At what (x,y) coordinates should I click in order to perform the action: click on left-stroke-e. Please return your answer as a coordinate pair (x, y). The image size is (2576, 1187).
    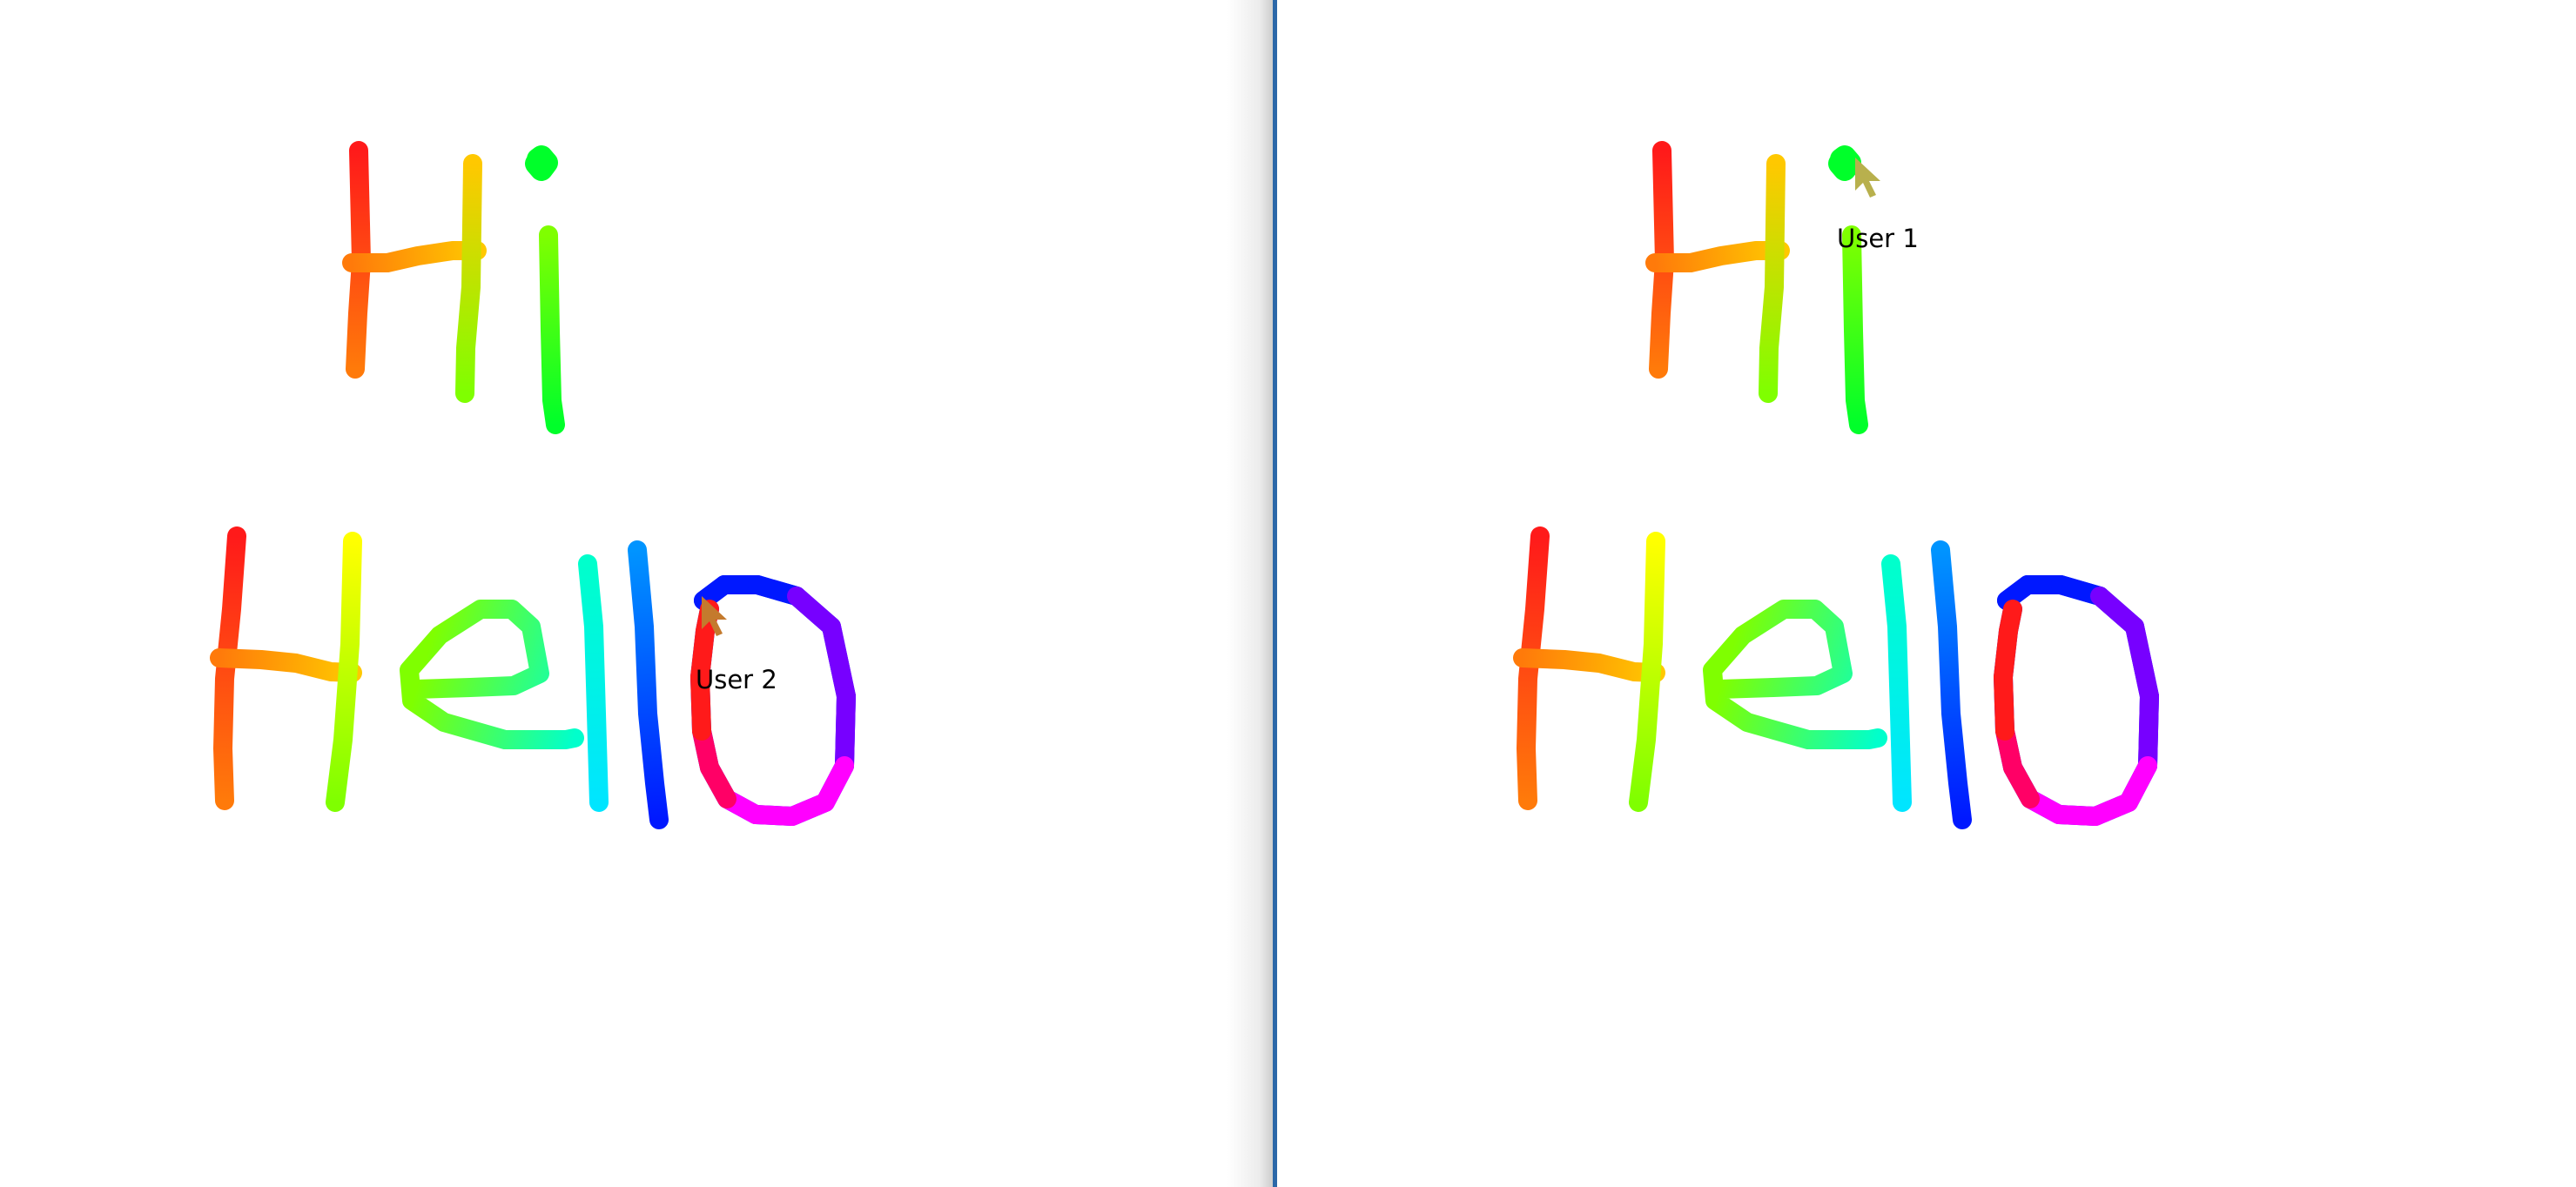
    Looking at the image, I should click on (492, 674).